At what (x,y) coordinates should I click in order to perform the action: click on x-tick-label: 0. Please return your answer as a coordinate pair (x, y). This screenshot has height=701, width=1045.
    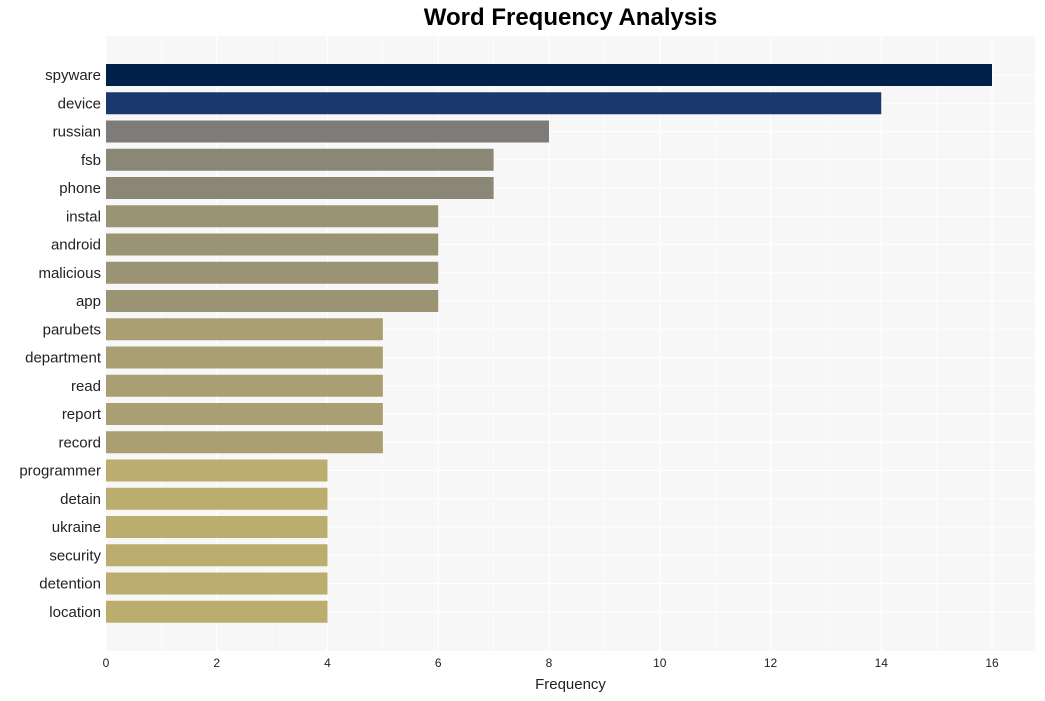
    Looking at the image, I should click on (106, 663).